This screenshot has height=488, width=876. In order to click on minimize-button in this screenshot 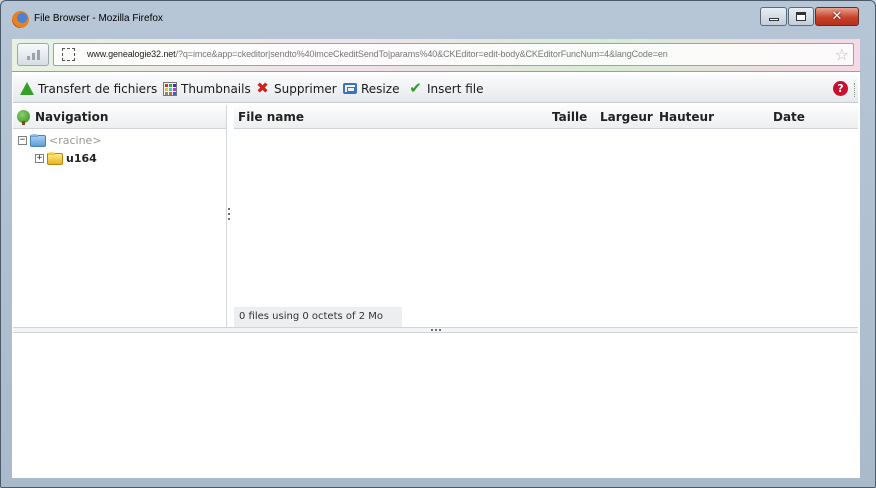, I will do `click(773, 16)`.